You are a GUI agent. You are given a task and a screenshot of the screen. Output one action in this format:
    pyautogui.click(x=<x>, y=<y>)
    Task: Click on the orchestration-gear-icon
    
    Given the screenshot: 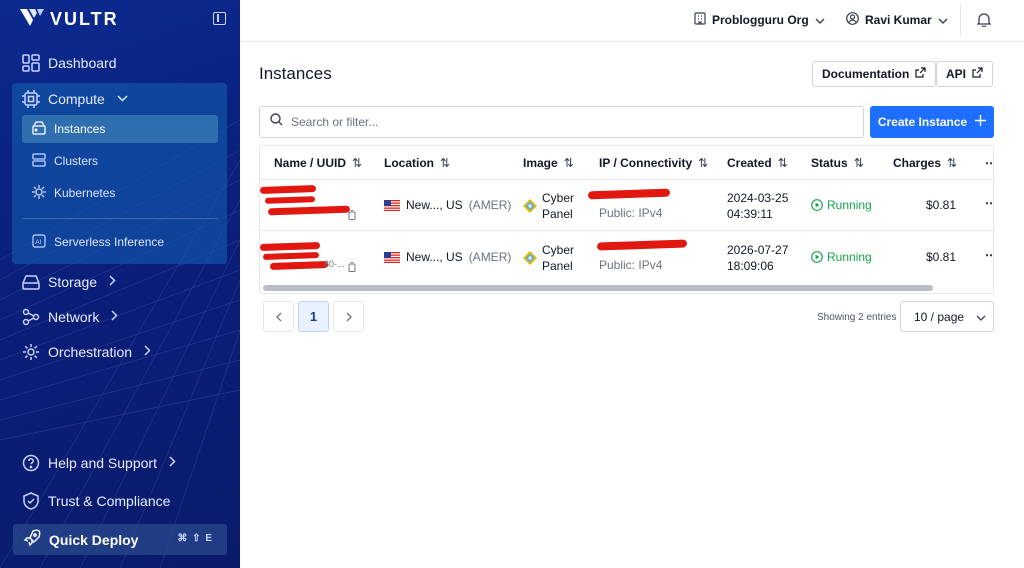 What is the action you would take?
    pyautogui.click(x=31, y=352)
    